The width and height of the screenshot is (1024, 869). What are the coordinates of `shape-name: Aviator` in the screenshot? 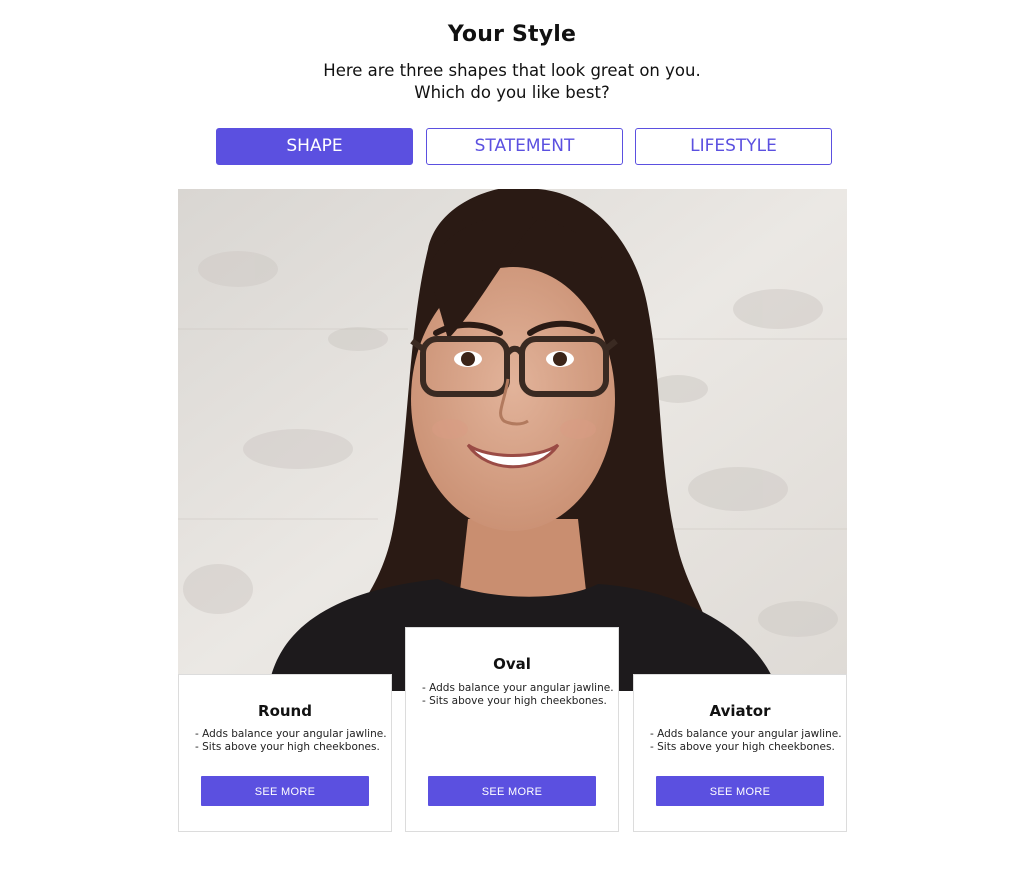 It's located at (740, 711).